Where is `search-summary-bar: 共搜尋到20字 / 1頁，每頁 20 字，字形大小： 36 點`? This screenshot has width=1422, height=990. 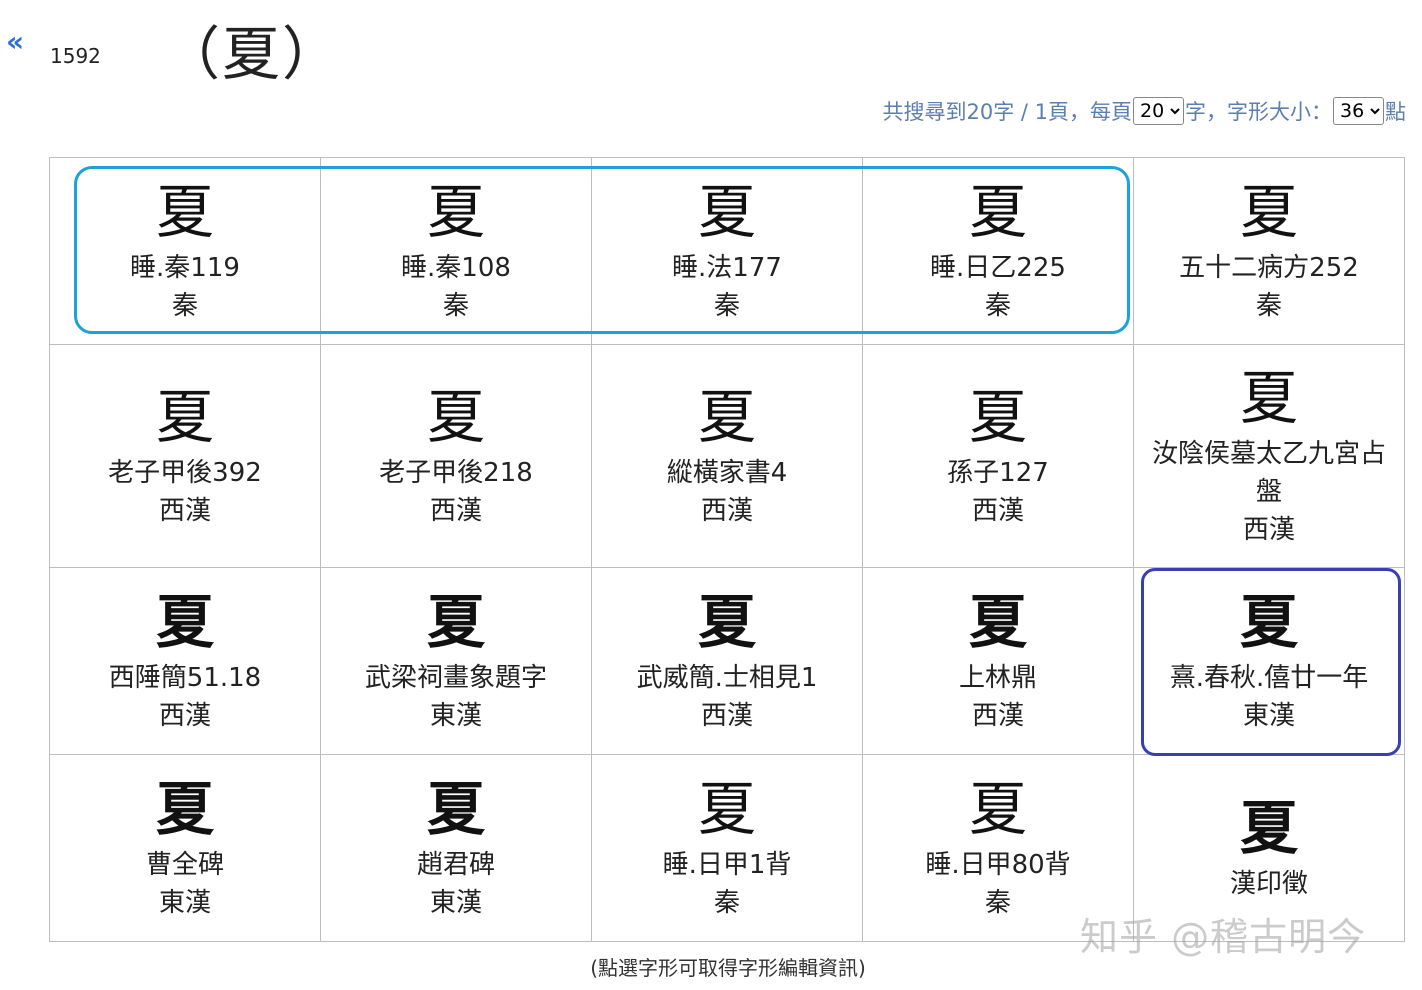 search-summary-bar: 共搜尋到20字 / 1頁，每頁 20 字，字形大小： 36 點 is located at coordinates (1144, 111).